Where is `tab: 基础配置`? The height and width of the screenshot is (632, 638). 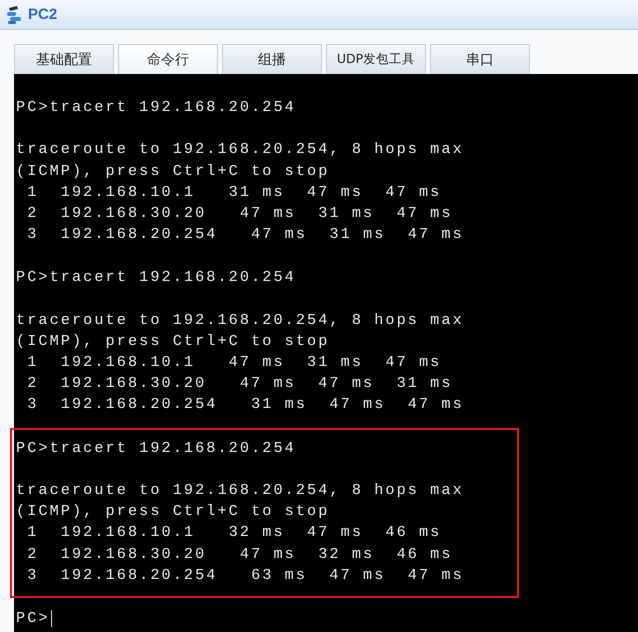 tab: 基础配置 is located at coordinates (64, 59).